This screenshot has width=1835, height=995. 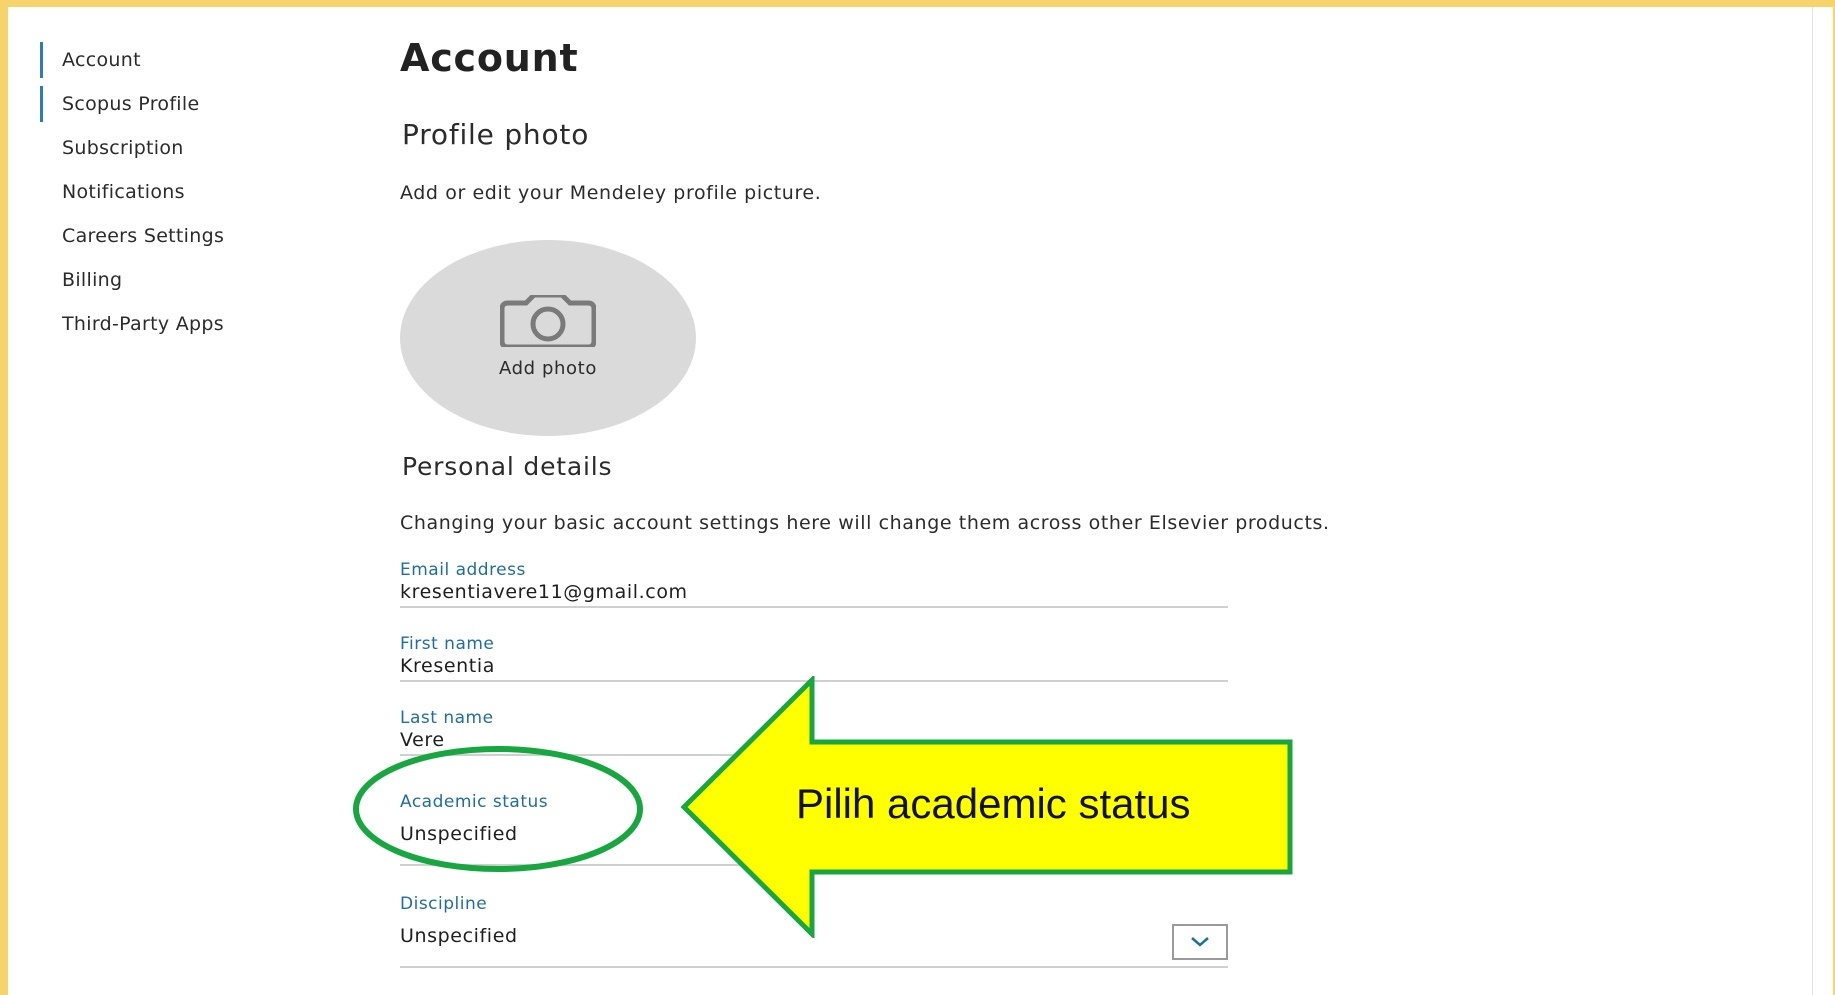 I want to click on email-value: kresentiavere11@gmail.com, so click(x=544, y=592).